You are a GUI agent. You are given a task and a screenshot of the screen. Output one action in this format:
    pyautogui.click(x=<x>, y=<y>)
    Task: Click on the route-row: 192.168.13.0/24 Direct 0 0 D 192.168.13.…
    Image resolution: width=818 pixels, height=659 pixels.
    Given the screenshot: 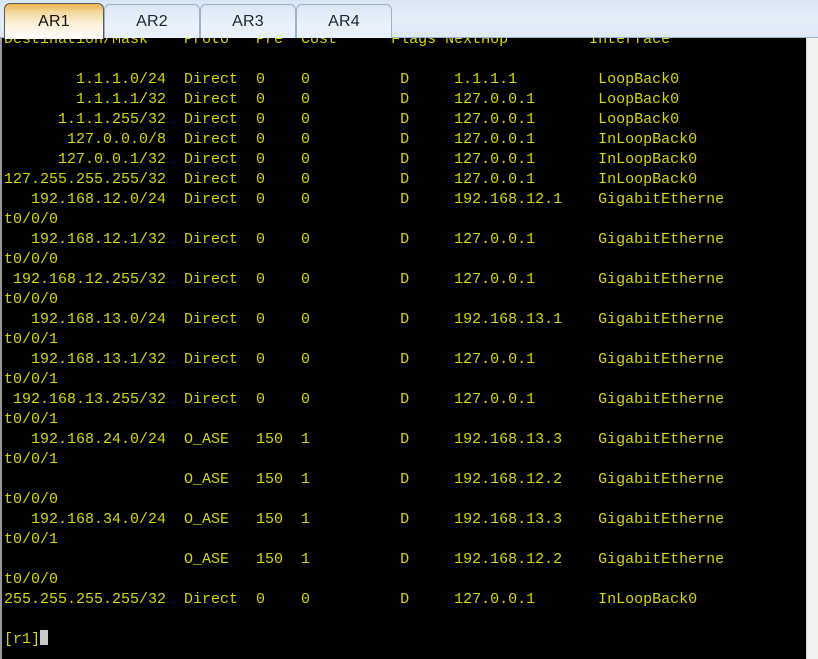 What is the action you would take?
    pyautogui.click(x=364, y=319)
    